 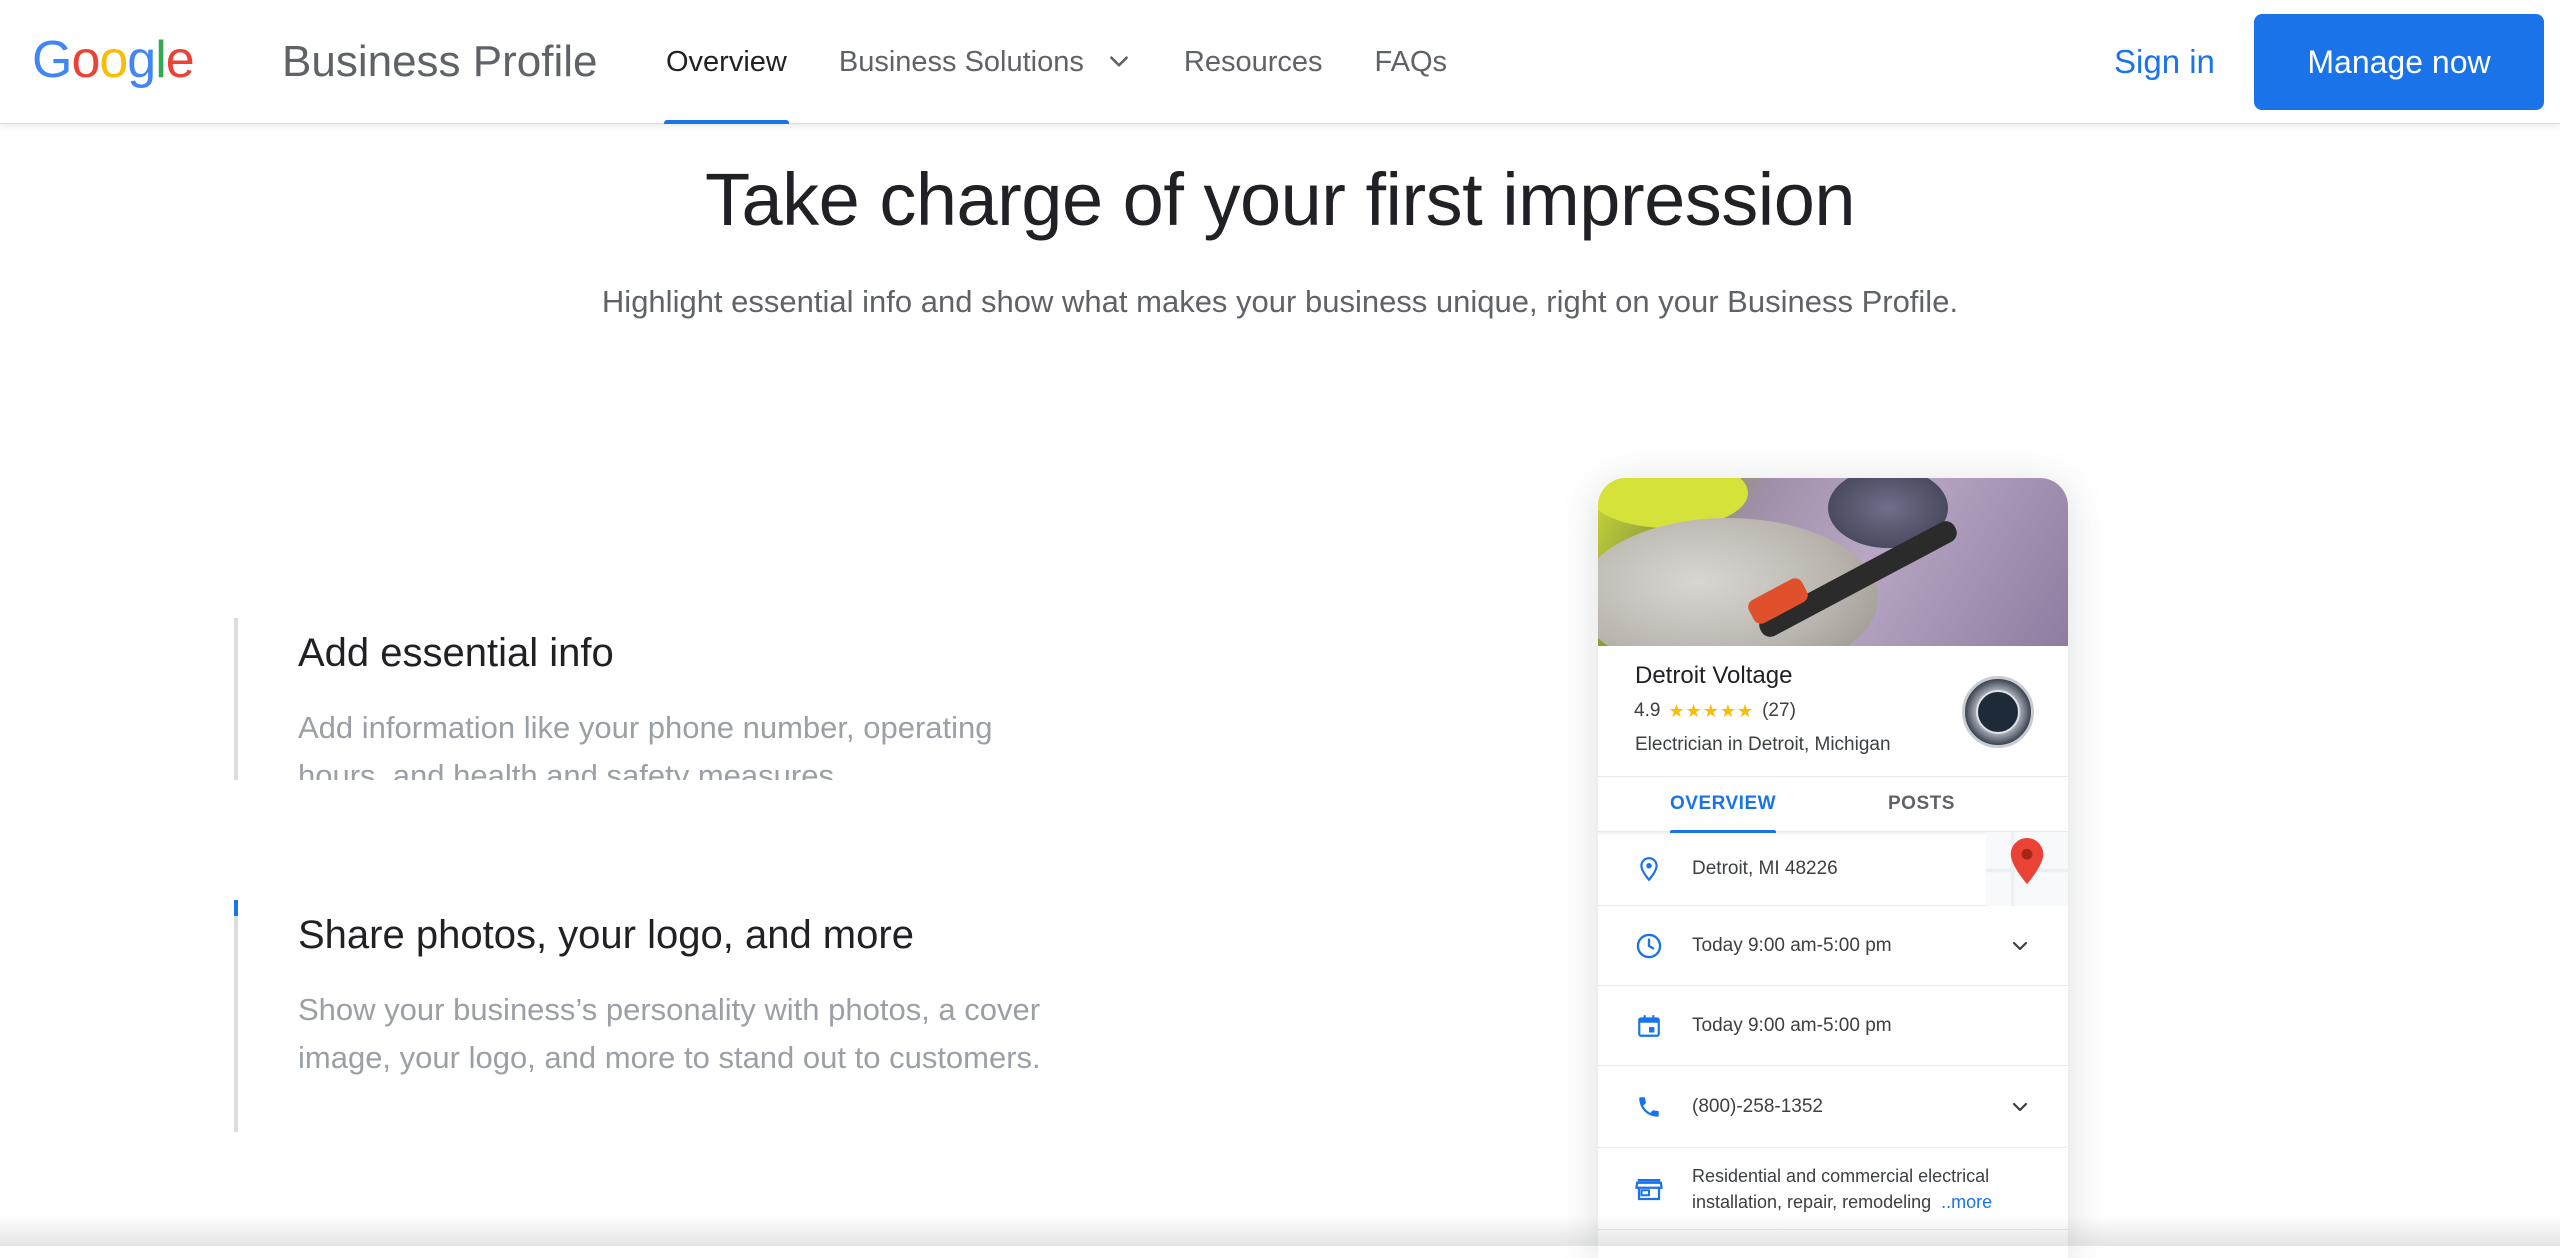 I want to click on rating-value: 4.9, so click(x=1647, y=710).